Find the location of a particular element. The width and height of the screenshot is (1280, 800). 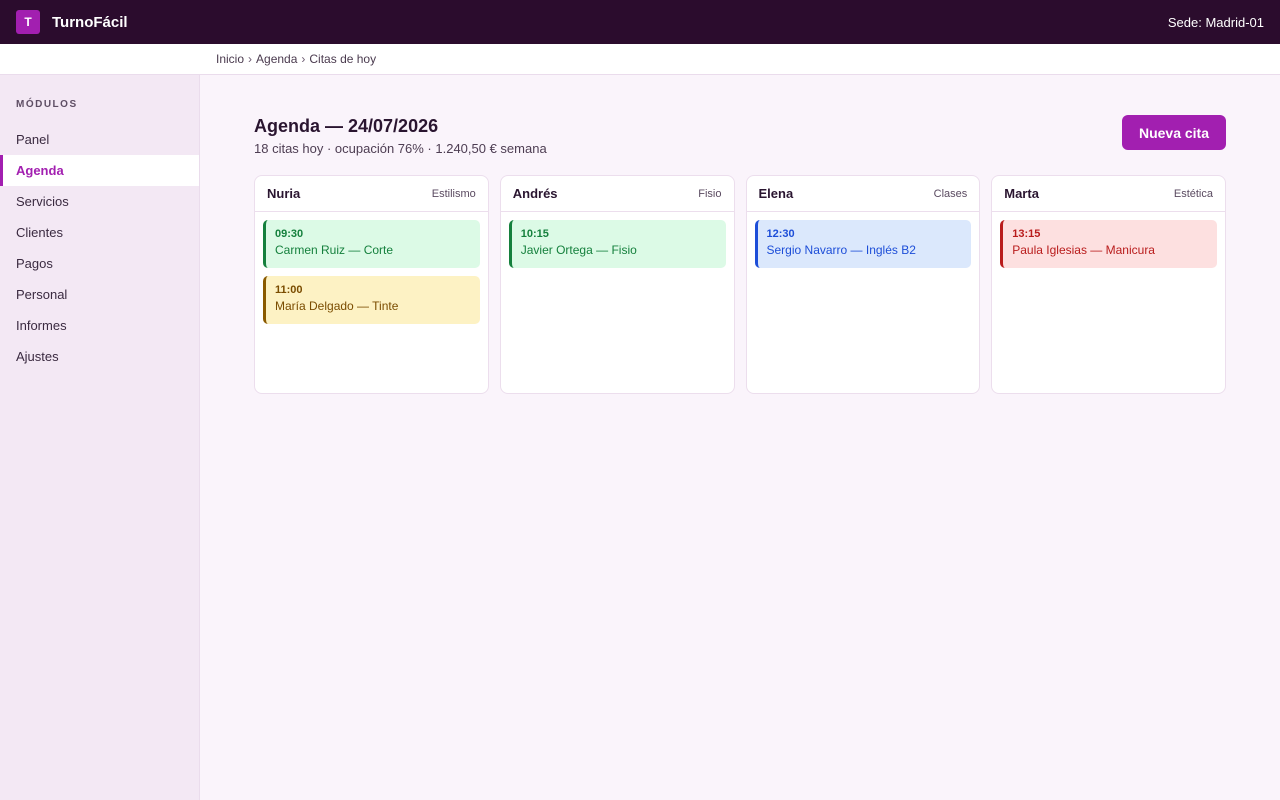

sidebar-item-agenda: Agenda is located at coordinates (99, 170).